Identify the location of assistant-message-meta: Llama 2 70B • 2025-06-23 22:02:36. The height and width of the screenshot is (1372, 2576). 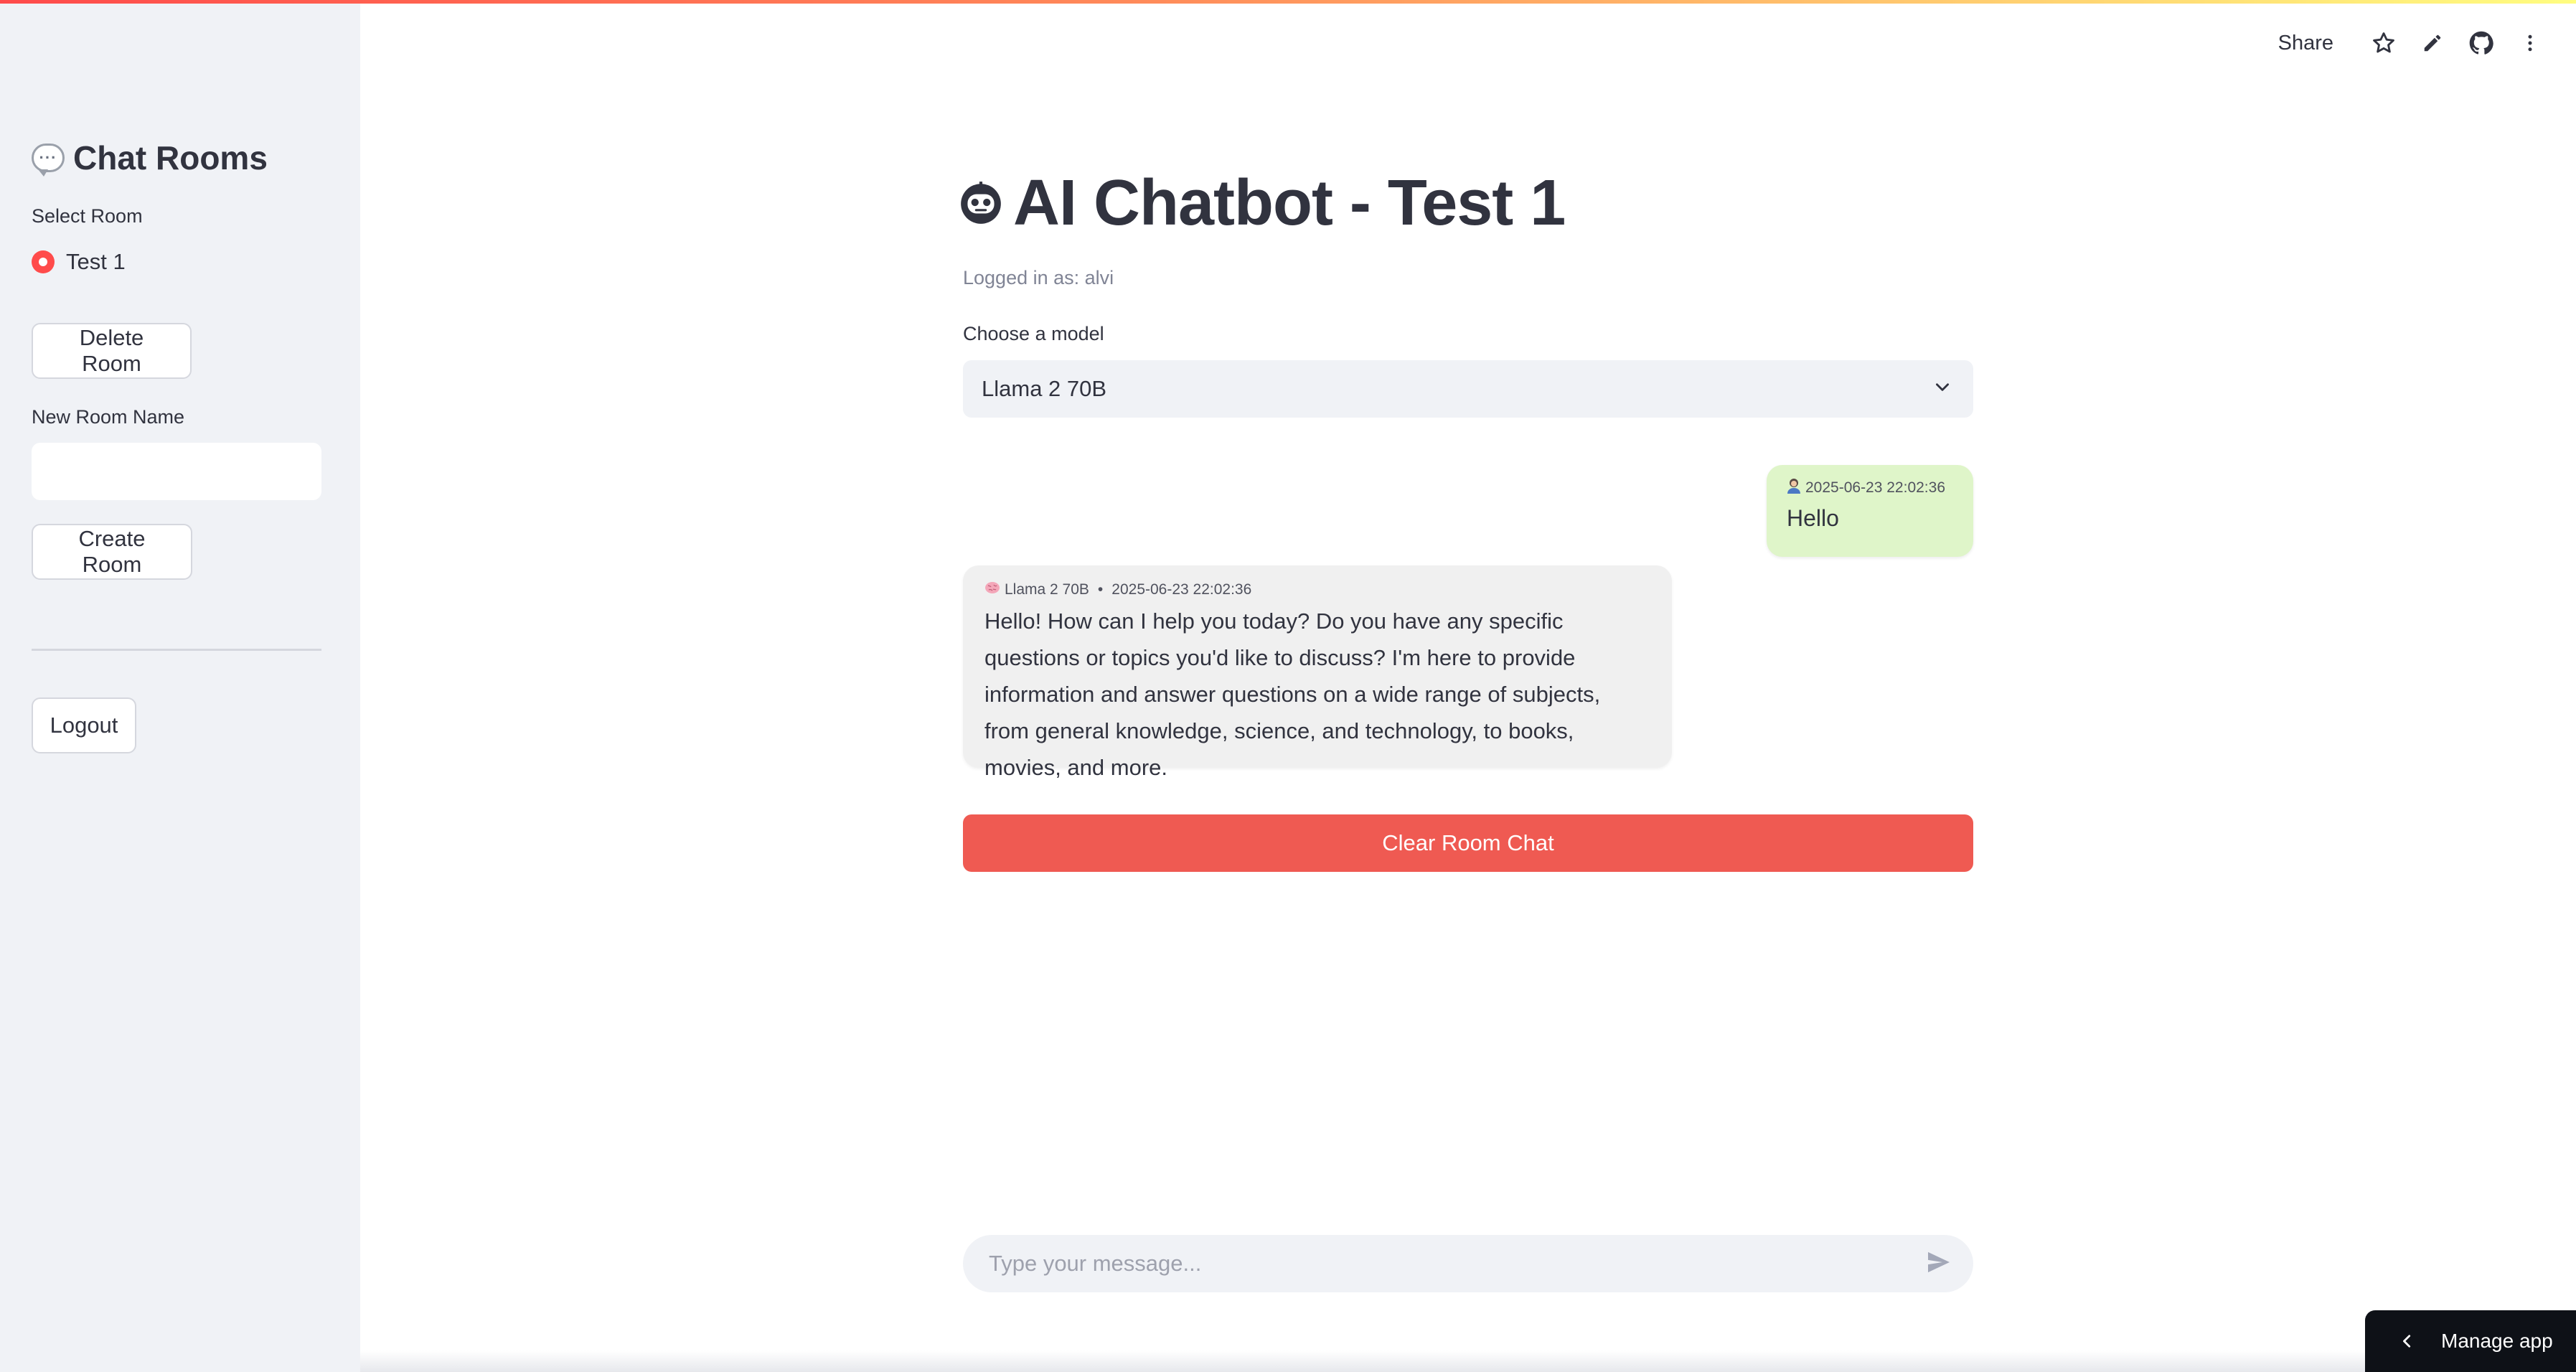
(1317, 589).